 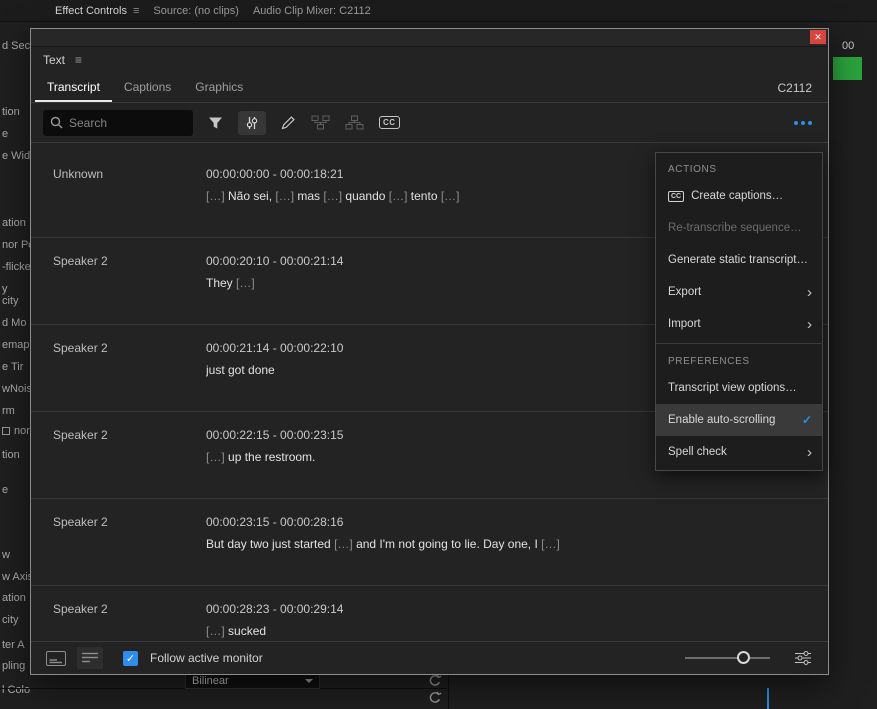 I want to click on transcript-segment: mas, so click(x=309, y=196).